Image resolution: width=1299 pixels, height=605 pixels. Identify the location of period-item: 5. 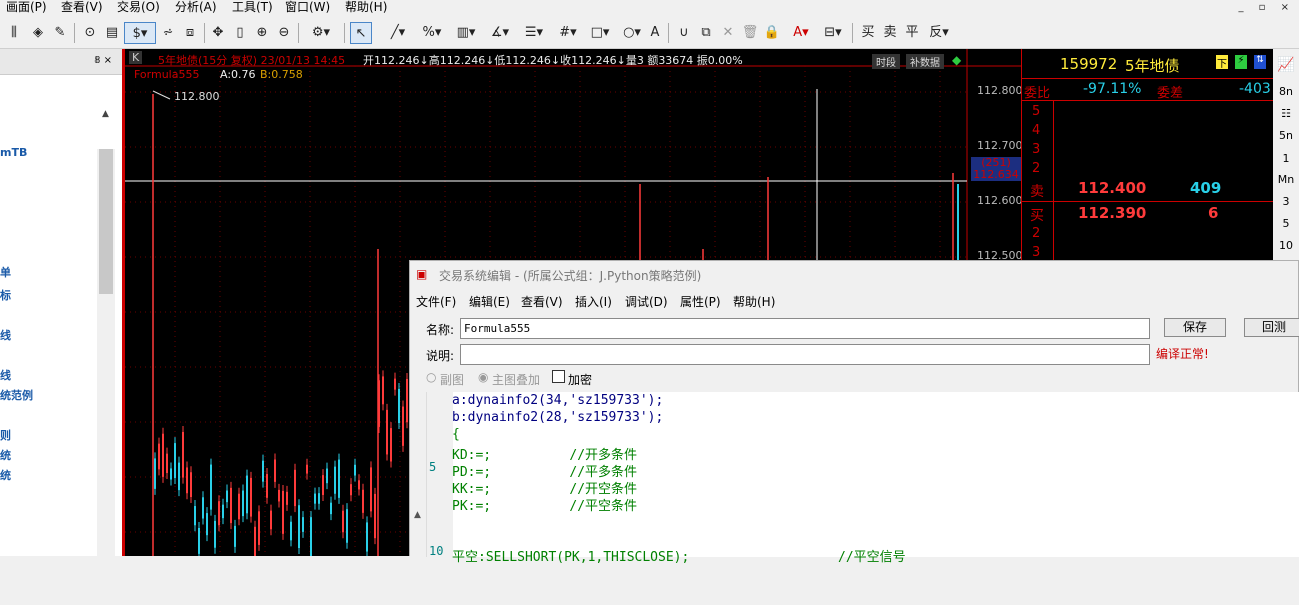
(1286, 223).